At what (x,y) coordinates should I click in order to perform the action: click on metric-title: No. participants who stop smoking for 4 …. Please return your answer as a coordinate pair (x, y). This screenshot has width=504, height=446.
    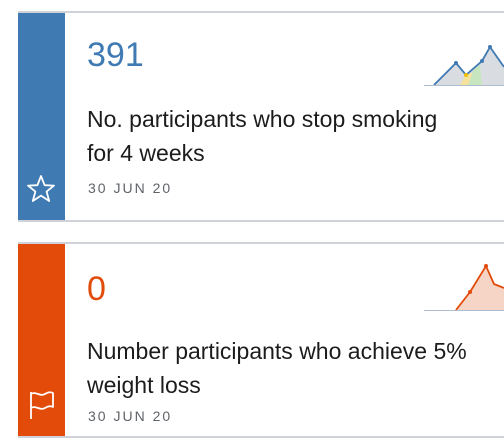
    Looking at the image, I should click on (262, 136).